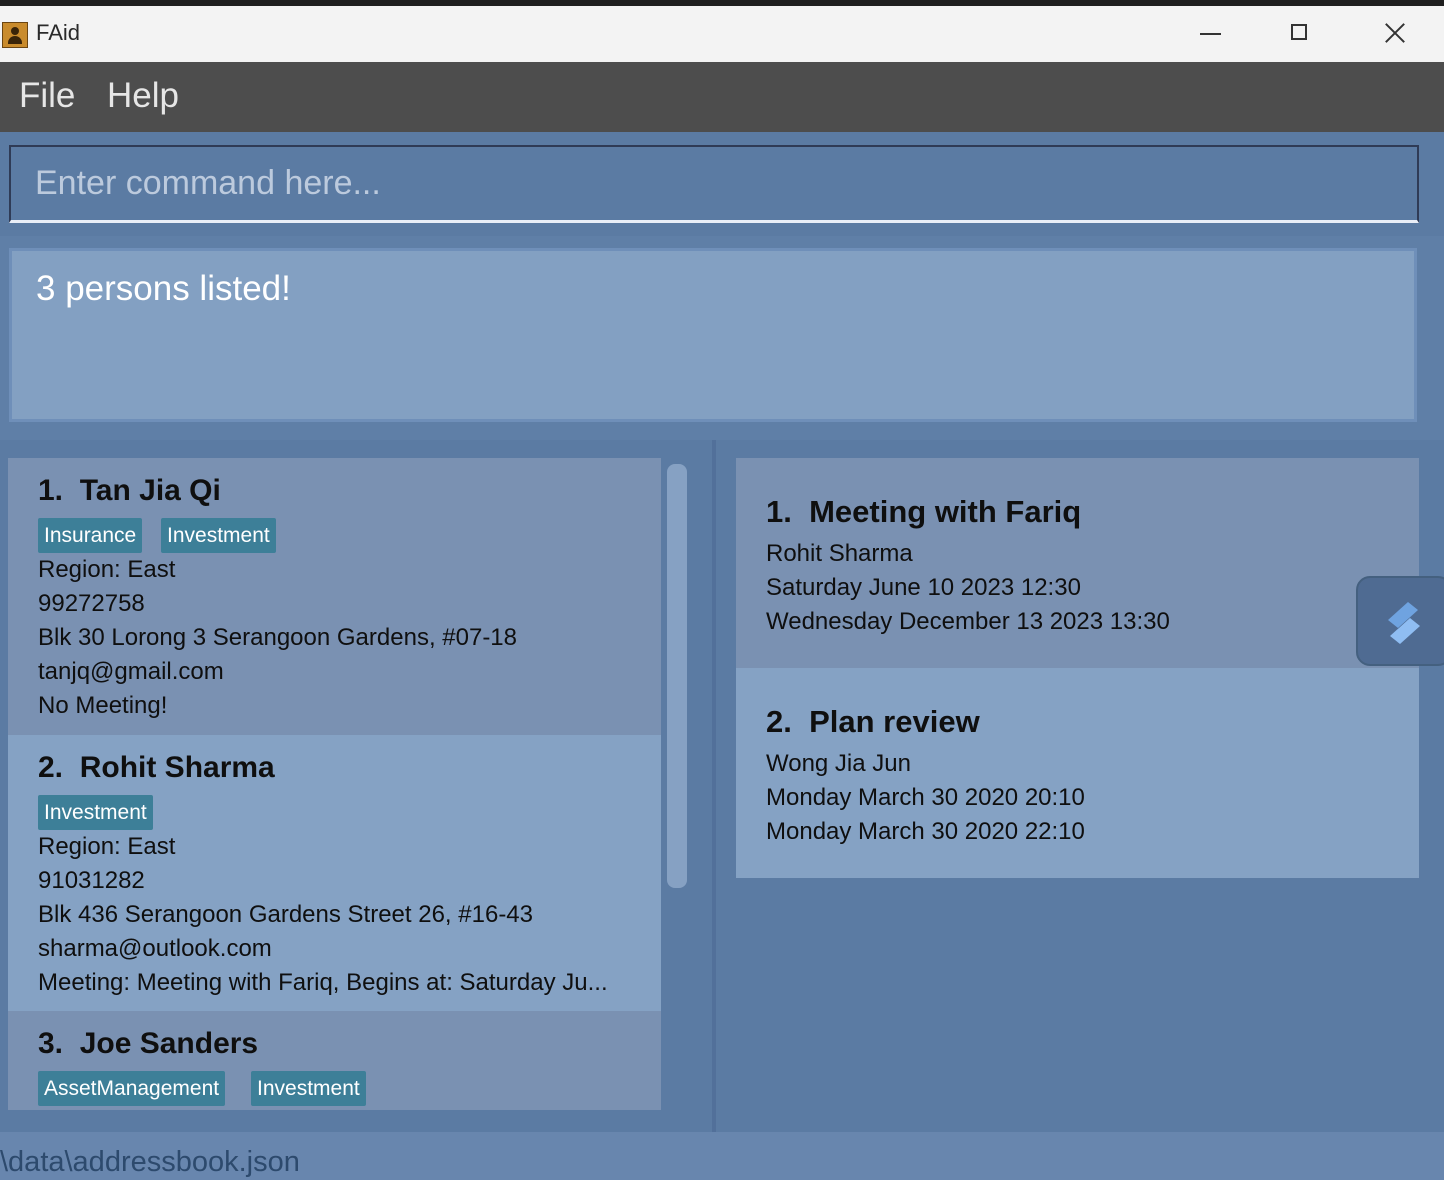  Describe the element at coordinates (925, 831) in the screenshot. I see `meeting-end: Monday March 30 2020 22:10` at that location.